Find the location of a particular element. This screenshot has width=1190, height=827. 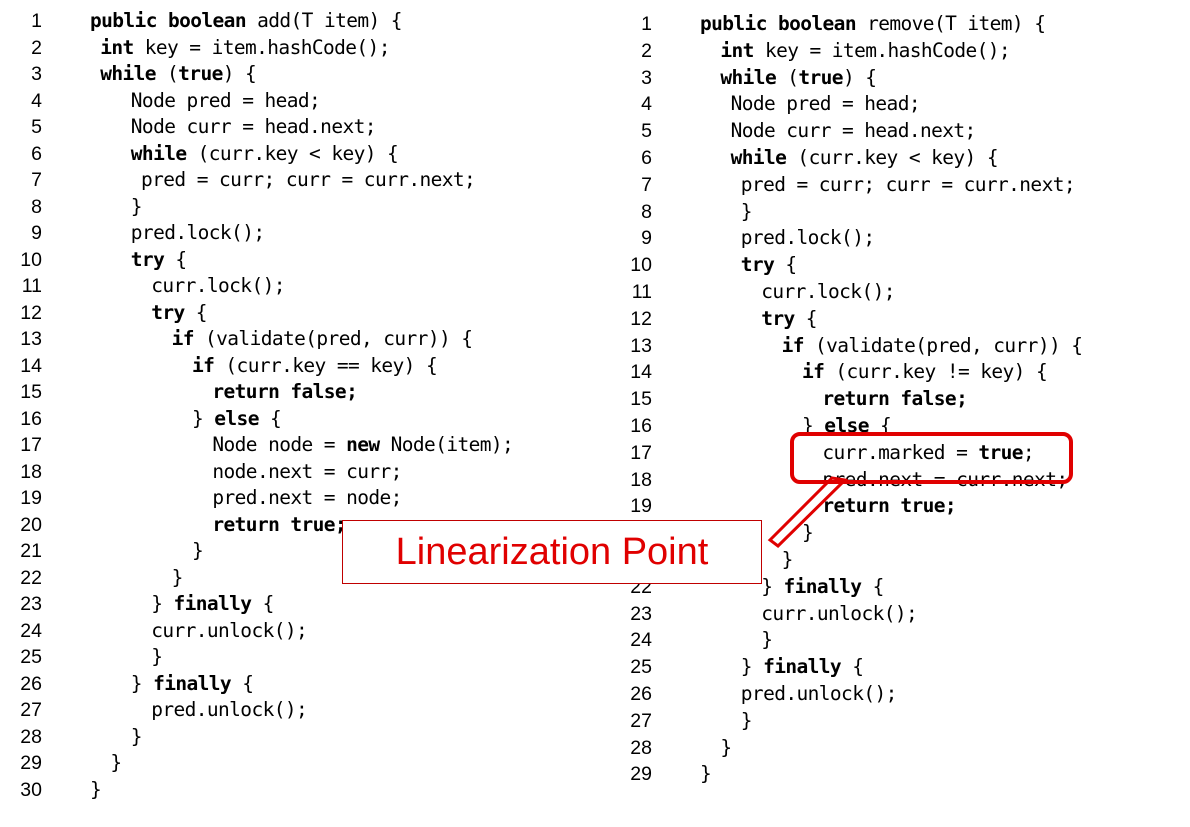

code-line: if (validate(pred, curr)) { is located at coordinates (932, 346).